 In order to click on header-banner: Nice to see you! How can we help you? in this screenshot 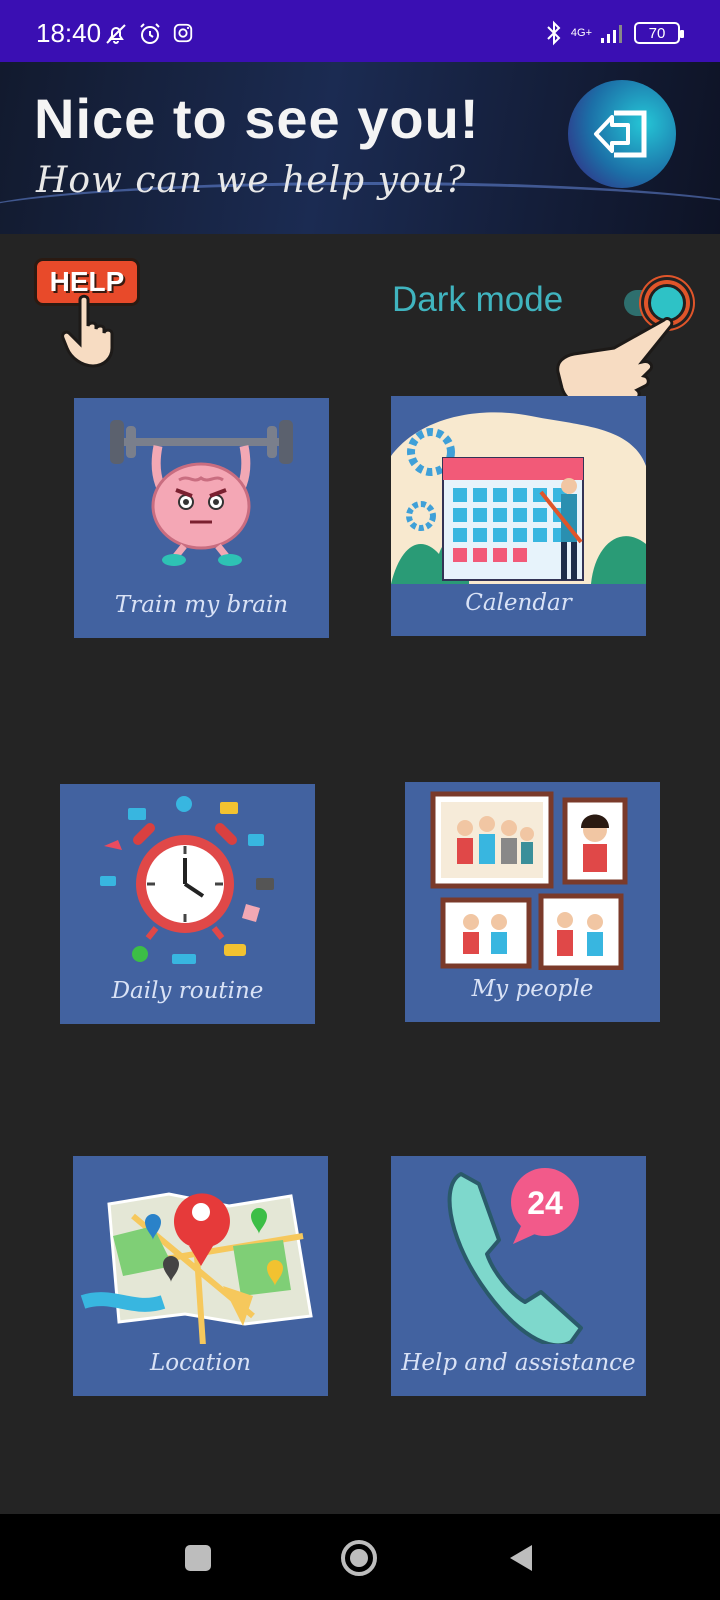, I will do `click(360, 148)`.